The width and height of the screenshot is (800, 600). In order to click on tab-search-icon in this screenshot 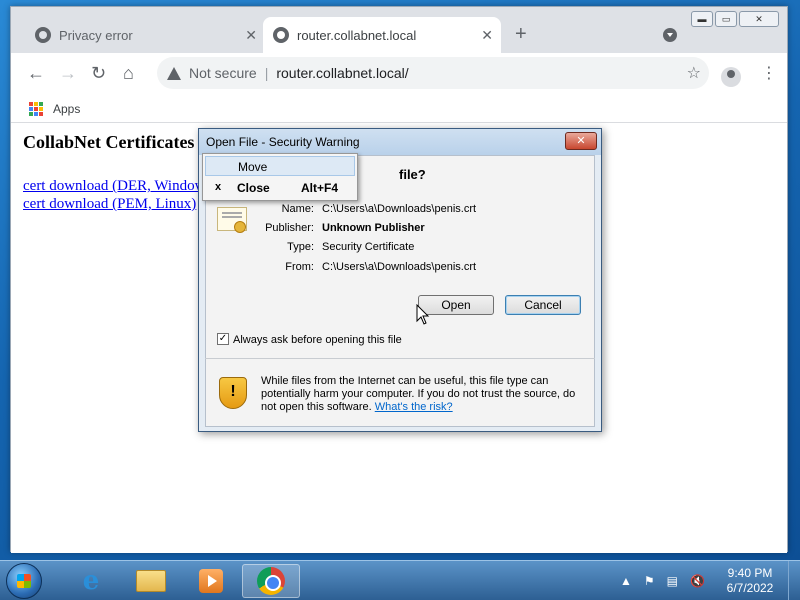, I will do `click(670, 35)`.